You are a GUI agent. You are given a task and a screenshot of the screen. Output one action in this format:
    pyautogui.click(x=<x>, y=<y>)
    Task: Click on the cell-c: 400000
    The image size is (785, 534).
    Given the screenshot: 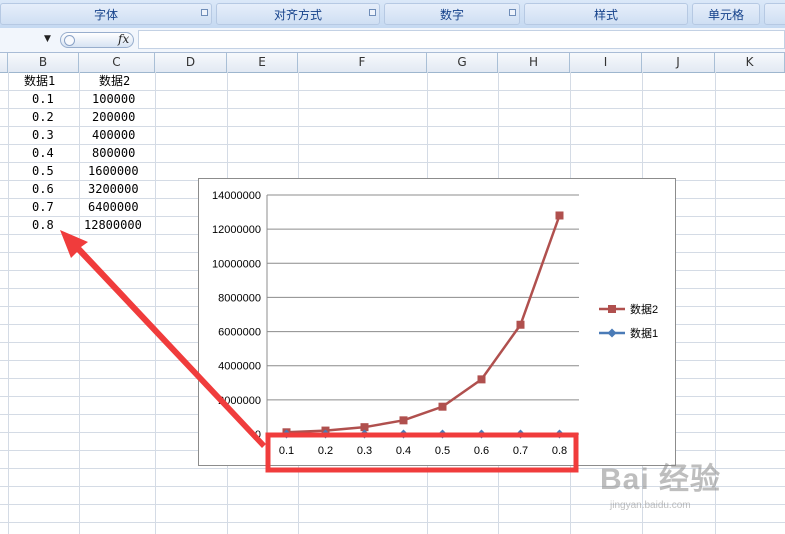 What is the action you would take?
    pyautogui.click(x=113, y=135)
    